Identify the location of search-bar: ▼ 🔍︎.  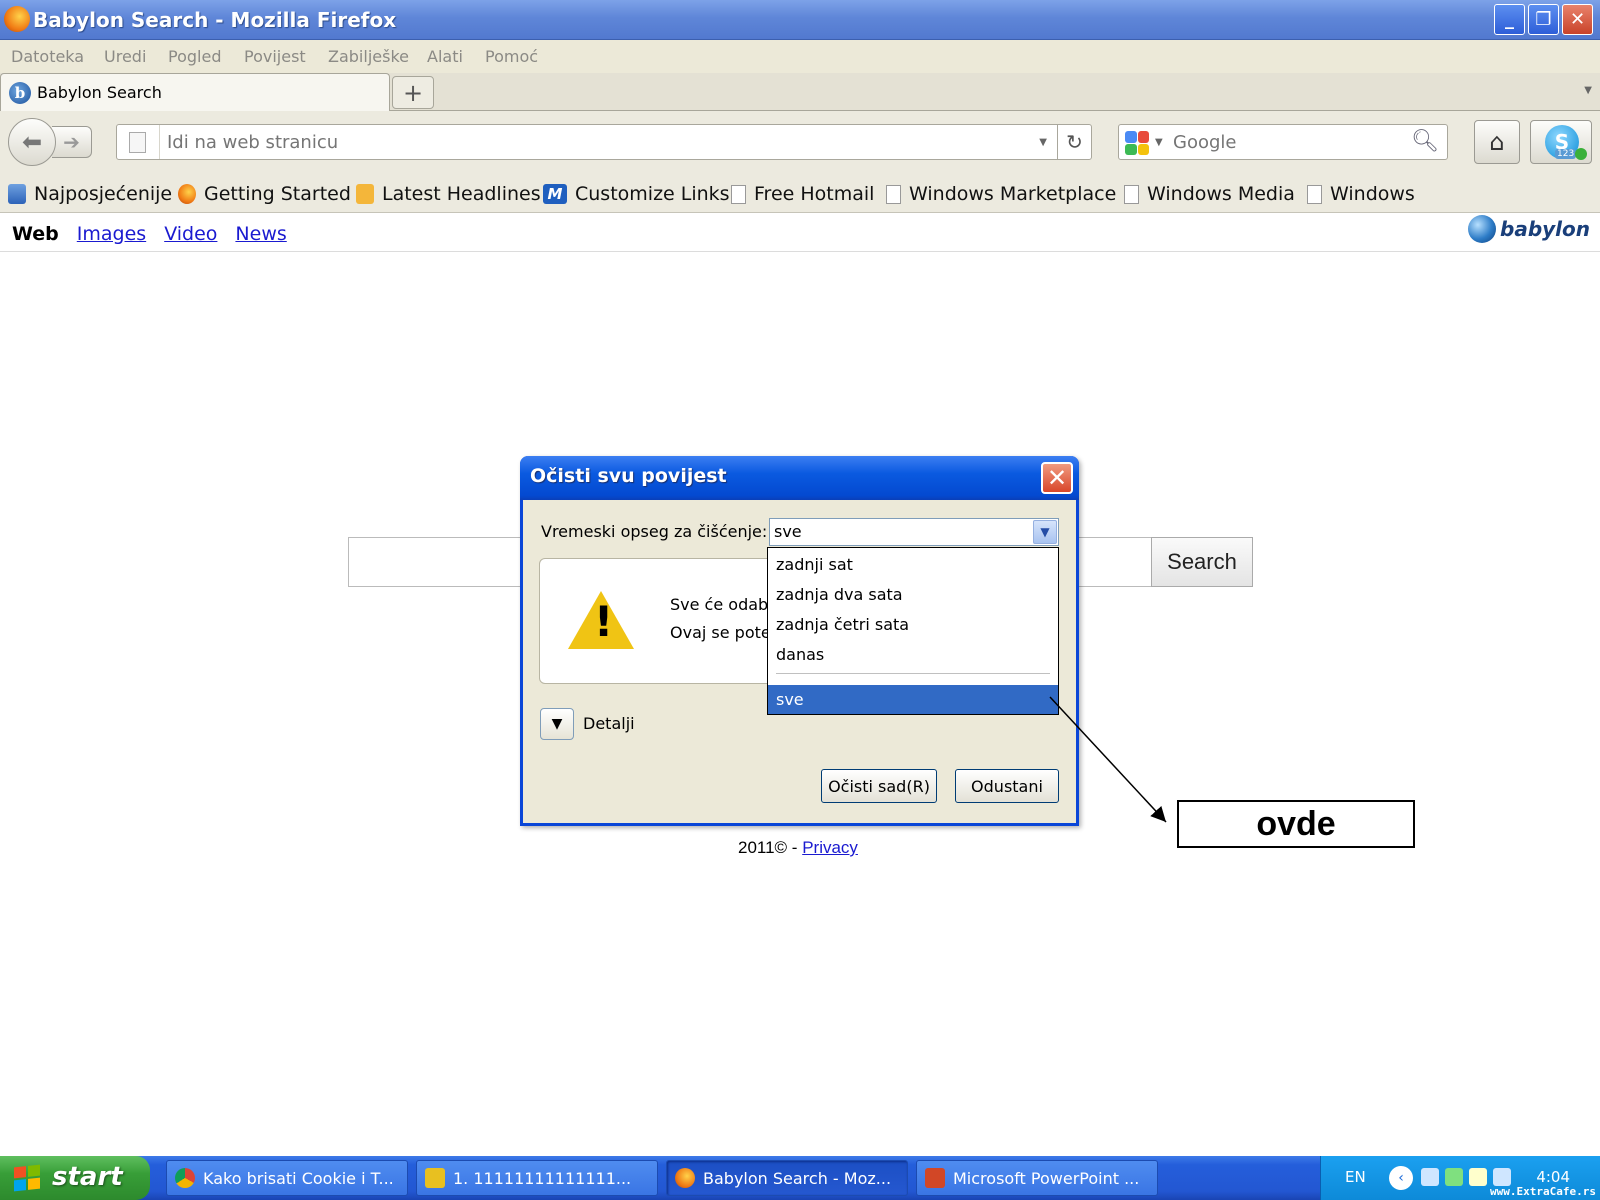
(1283, 142).